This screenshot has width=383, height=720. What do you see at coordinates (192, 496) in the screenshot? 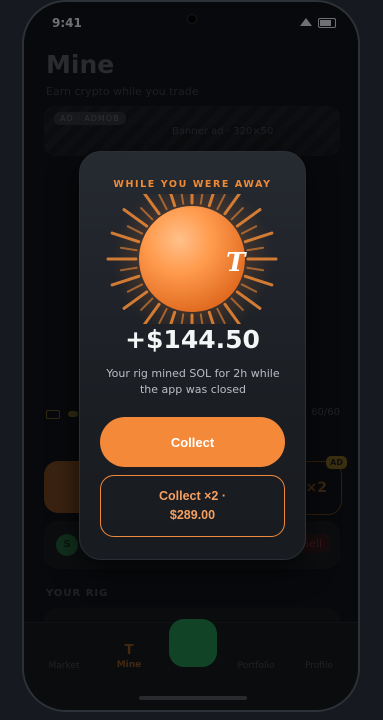
I see `collect-double-label: Collect ×2 ·` at bounding box center [192, 496].